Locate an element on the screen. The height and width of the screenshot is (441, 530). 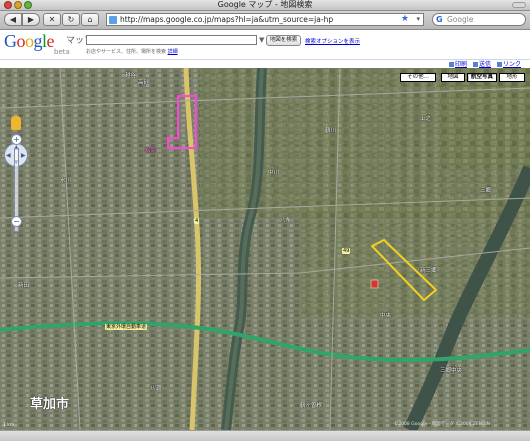
window-title: Google マップ - 地図検索 is located at coordinates (265, 4).